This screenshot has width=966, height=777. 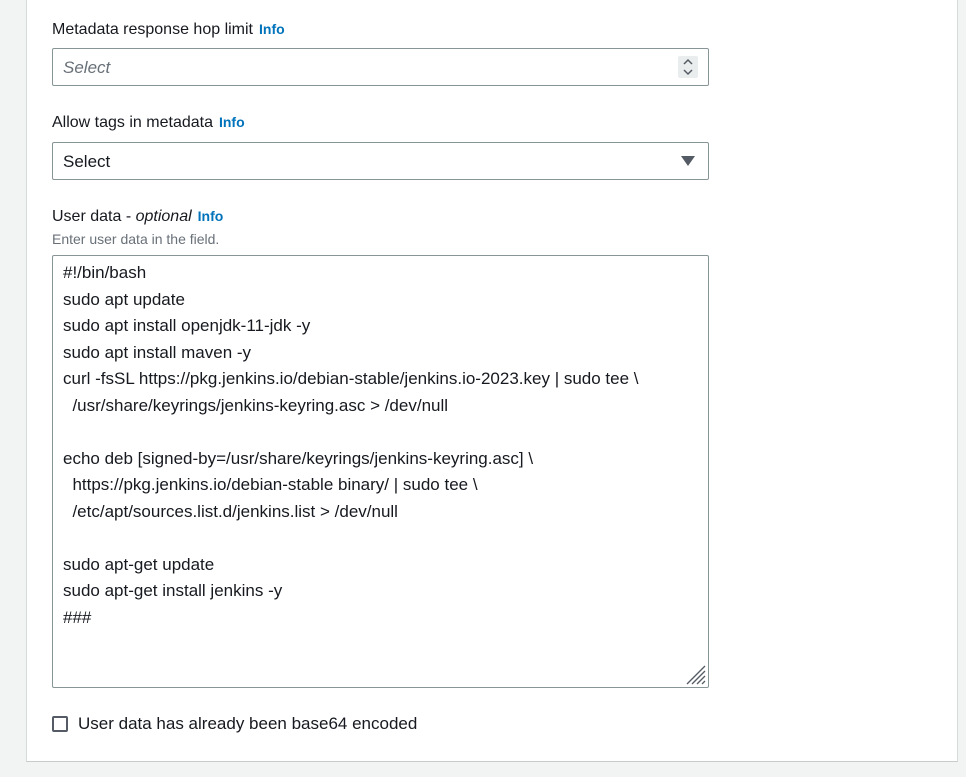 I want to click on user-data-info-link: Info, so click(x=211, y=216).